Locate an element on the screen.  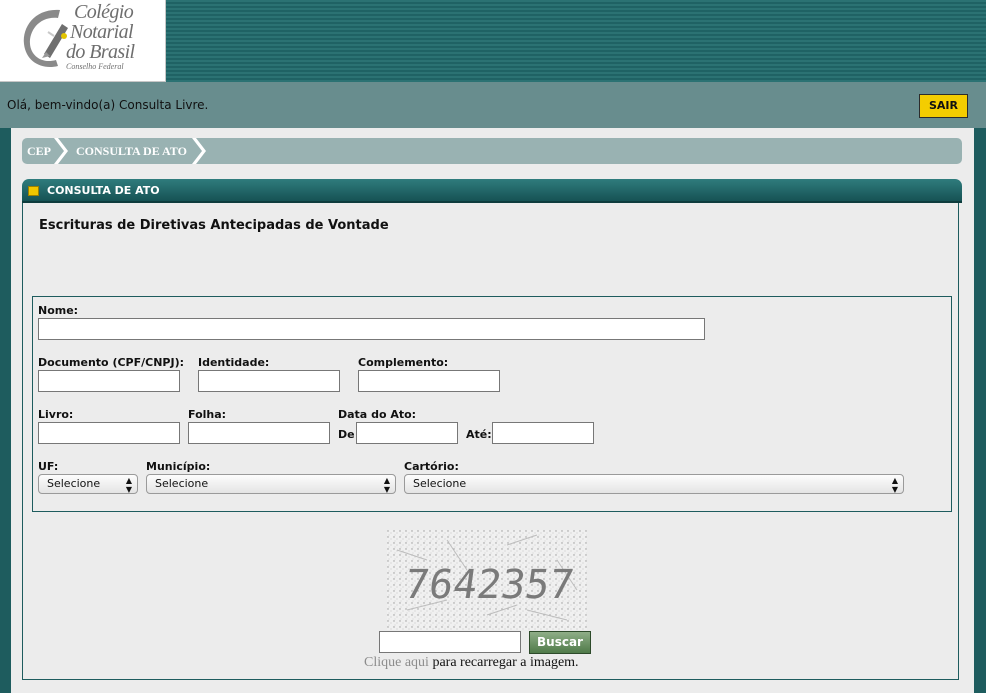
documento-input is located at coordinates (109, 381).